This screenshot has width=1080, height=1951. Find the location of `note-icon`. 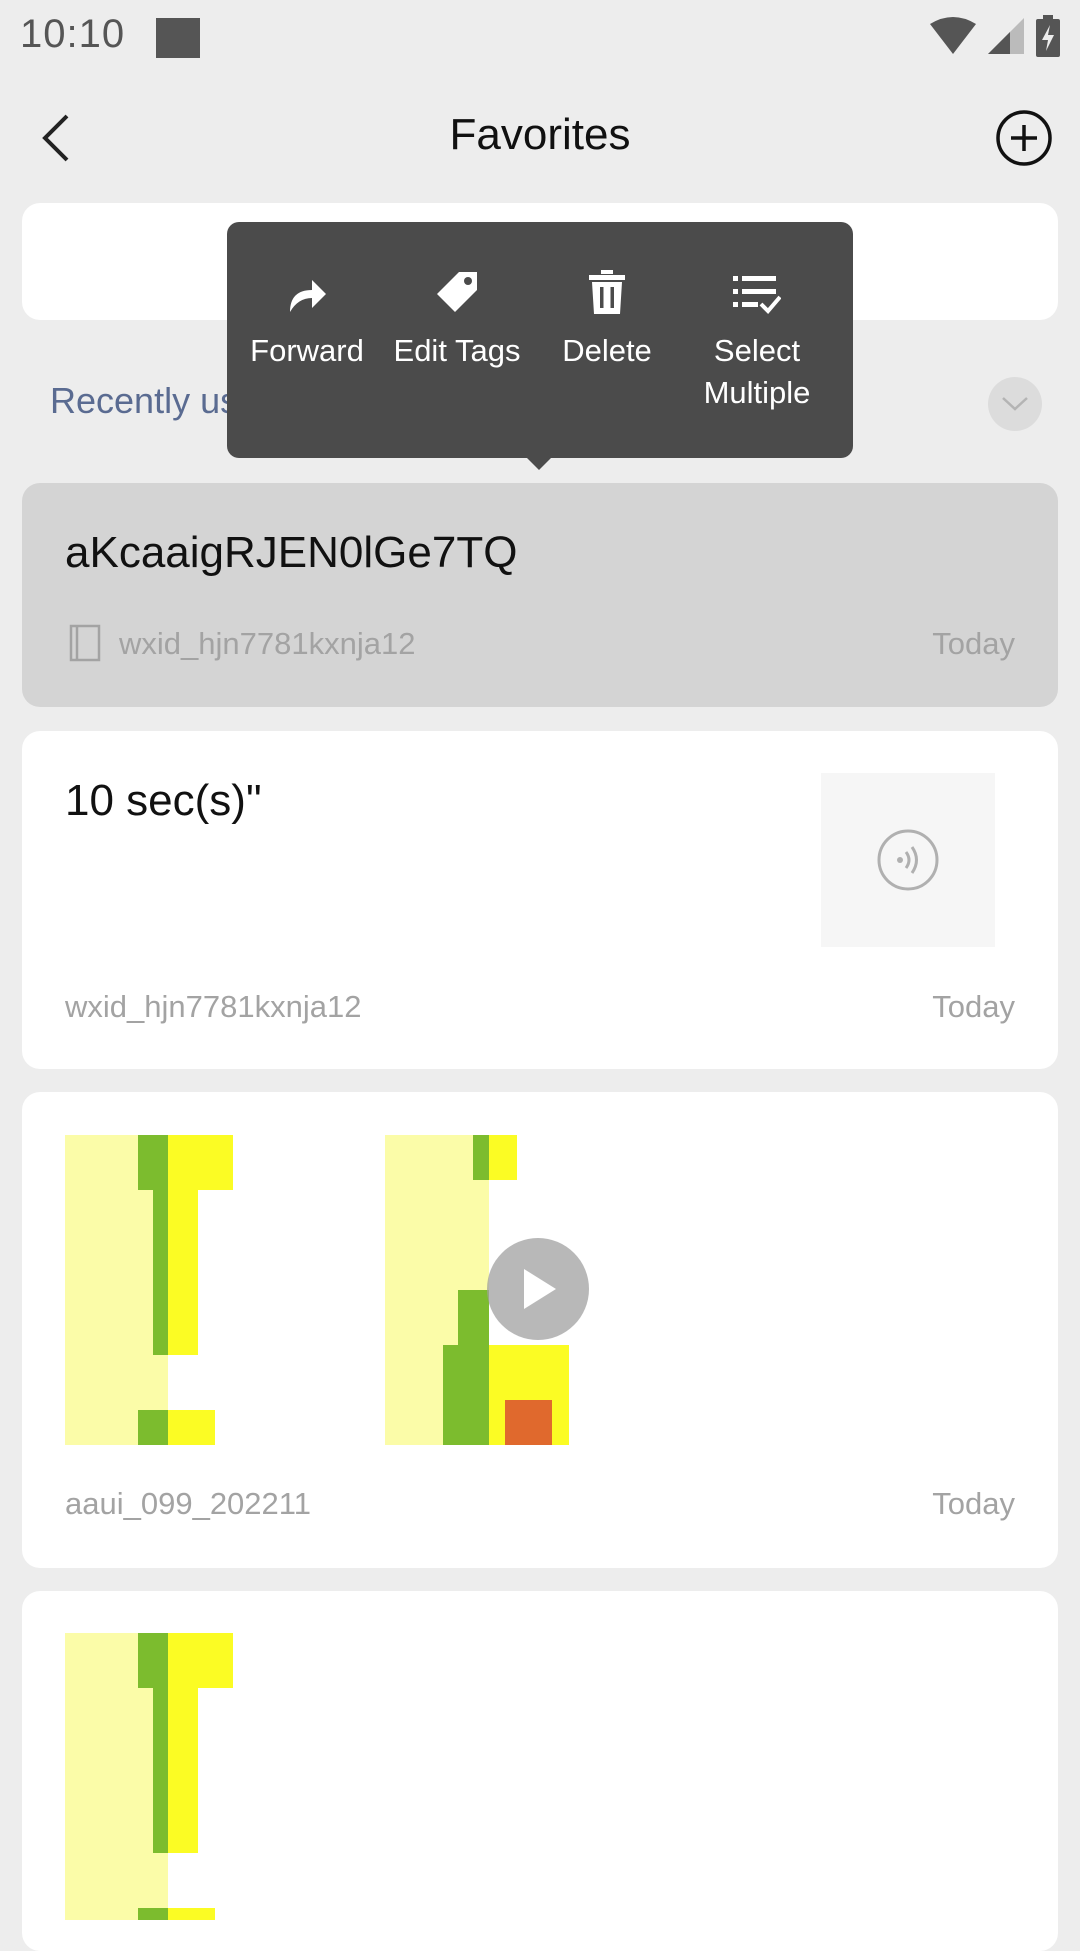

note-icon is located at coordinates (85, 643).